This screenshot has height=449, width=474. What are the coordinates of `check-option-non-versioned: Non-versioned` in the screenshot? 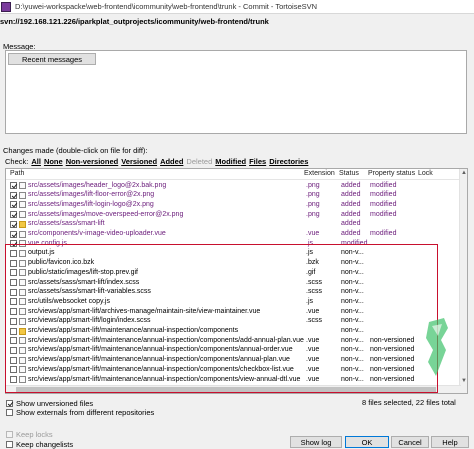 It's located at (92, 161).